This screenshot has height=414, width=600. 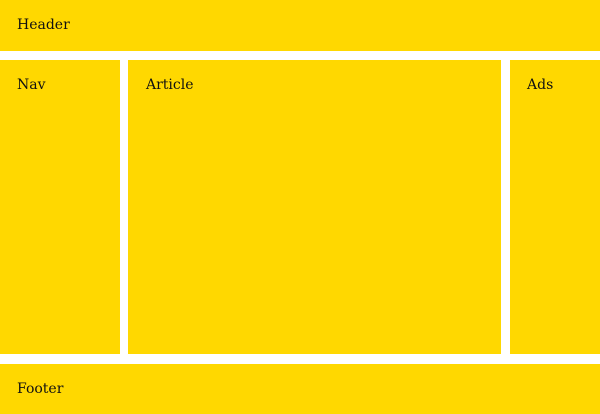 I want to click on nav-region: Nav, so click(x=60, y=207).